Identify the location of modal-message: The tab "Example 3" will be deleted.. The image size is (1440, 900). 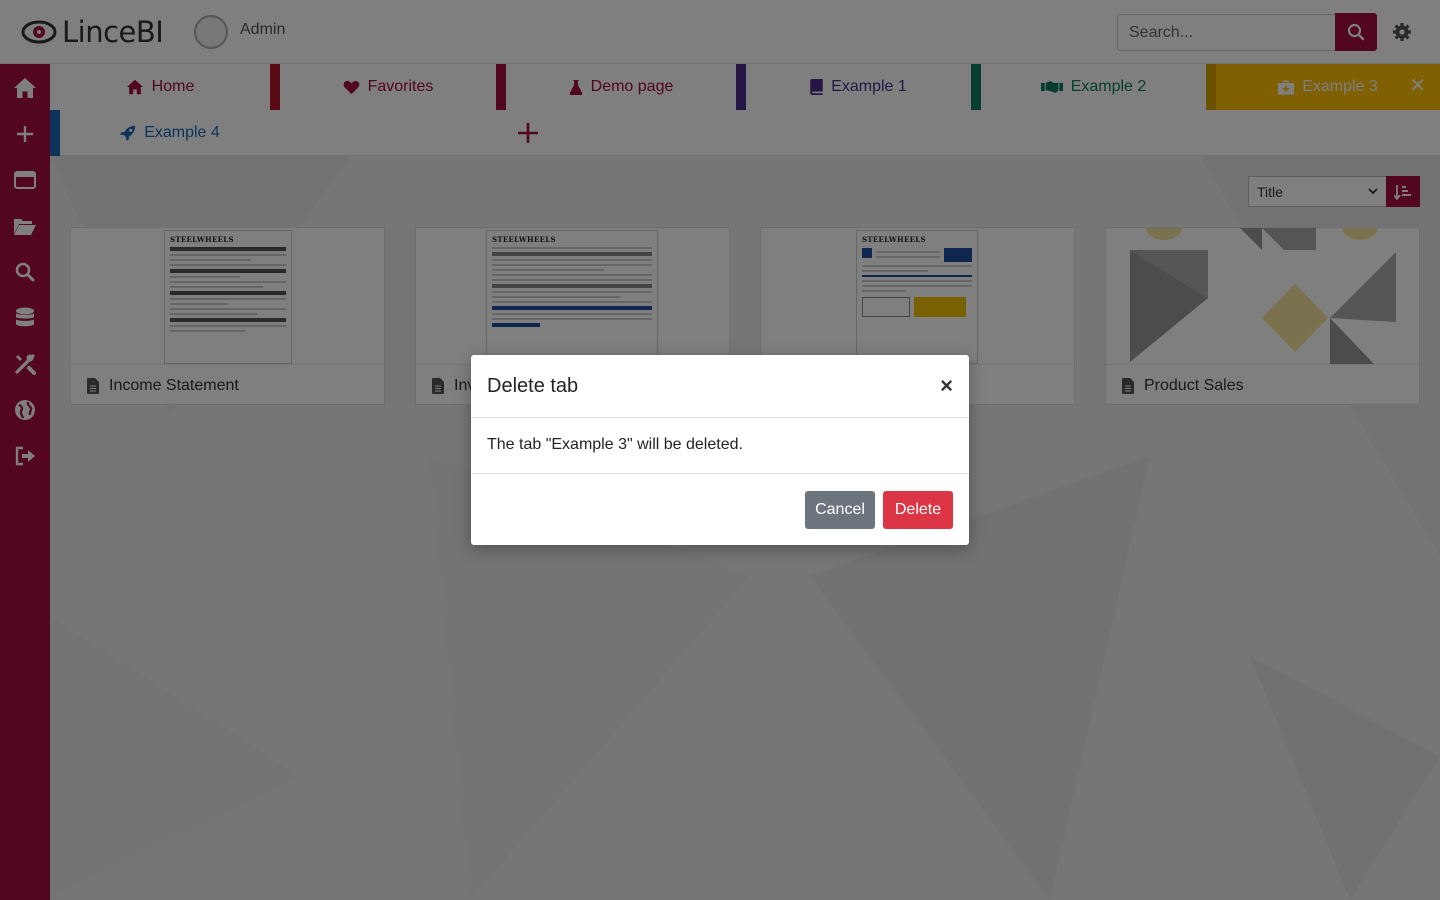
(615, 444).